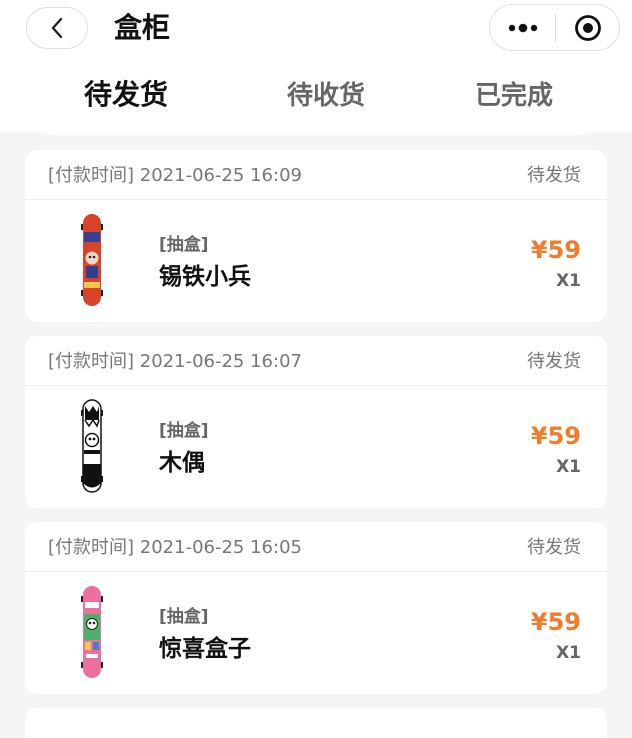 This screenshot has width=632, height=738. I want to click on more-dots-icon, so click(522, 27).